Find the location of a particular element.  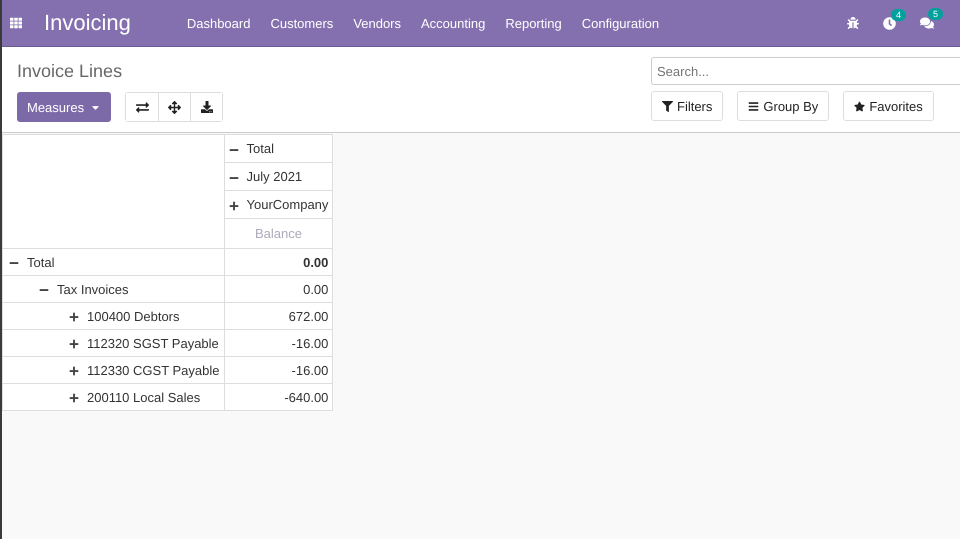

row-header: 200110 Local Sales is located at coordinates (113, 397).